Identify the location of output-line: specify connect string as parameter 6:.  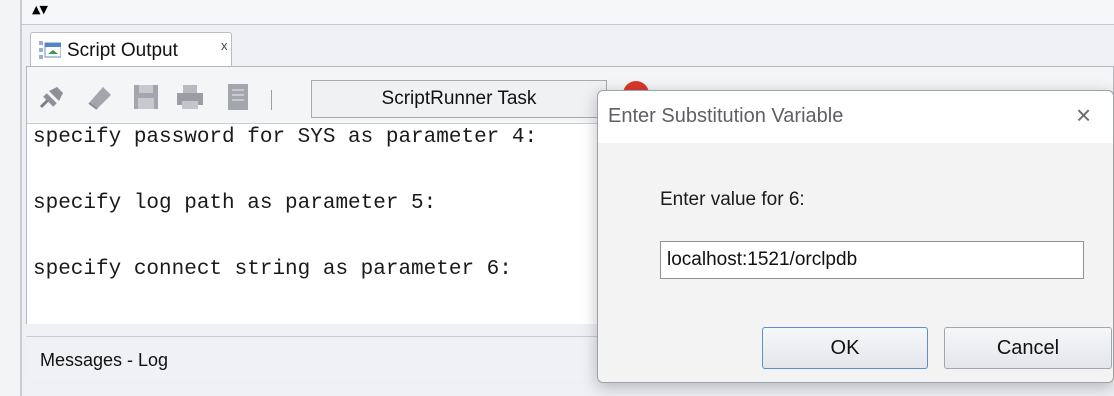
(272, 269).